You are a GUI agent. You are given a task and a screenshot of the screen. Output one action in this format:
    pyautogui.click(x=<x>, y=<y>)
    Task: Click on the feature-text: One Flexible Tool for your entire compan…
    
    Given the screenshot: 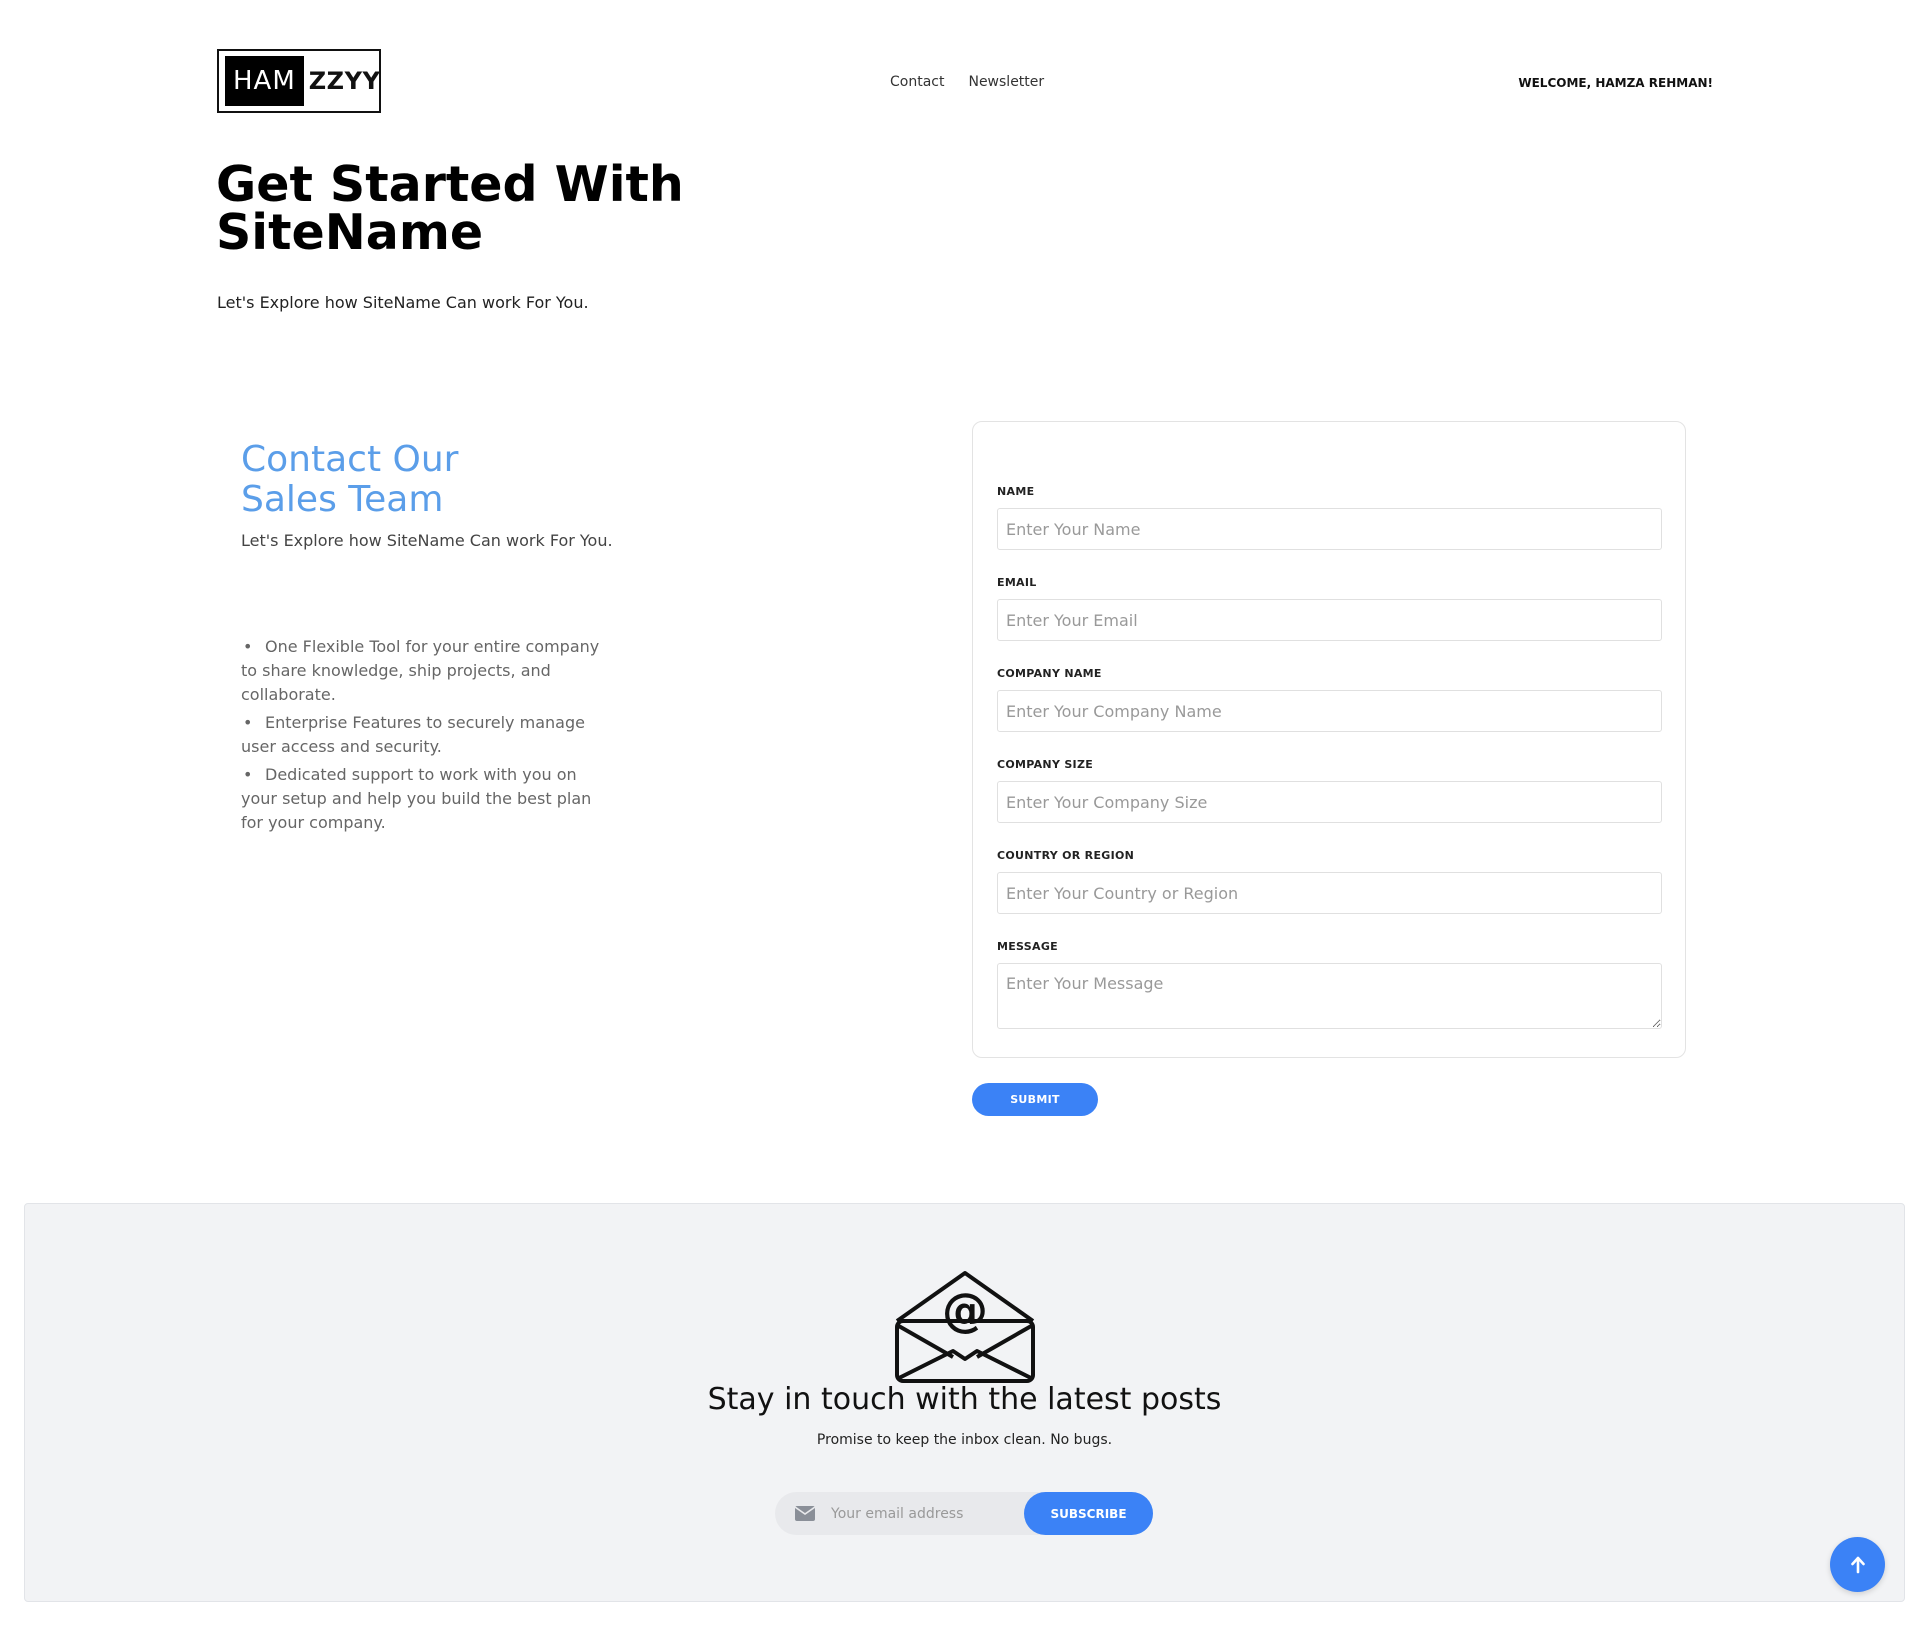 What is the action you would take?
    pyautogui.click(x=420, y=670)
    